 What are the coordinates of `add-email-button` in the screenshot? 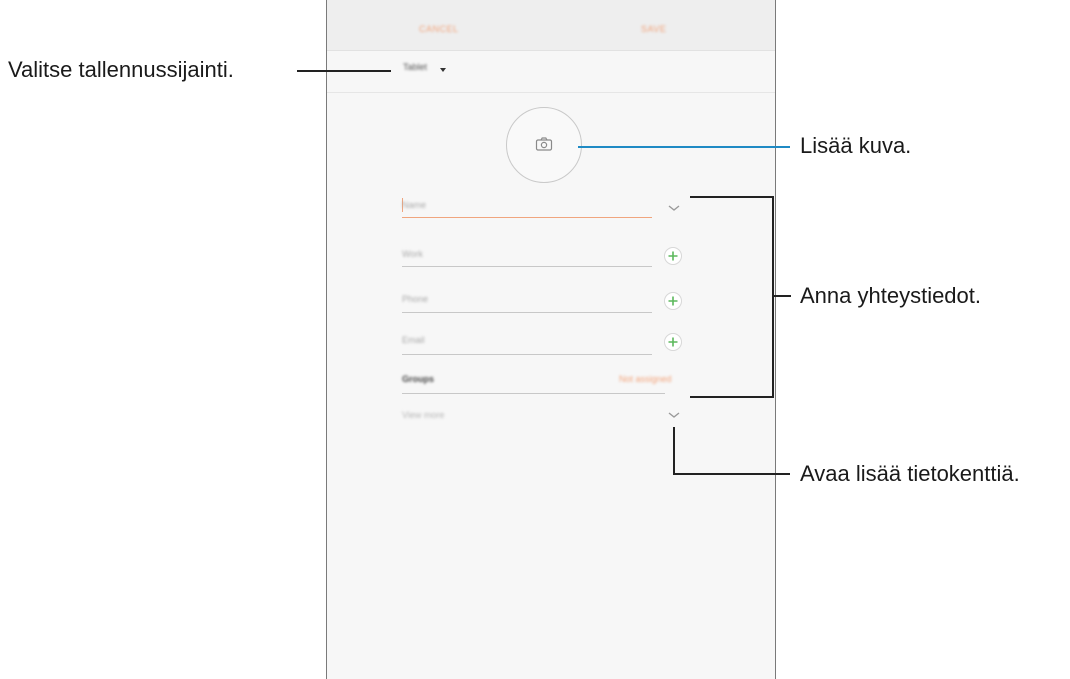 It's located at (673, 342).